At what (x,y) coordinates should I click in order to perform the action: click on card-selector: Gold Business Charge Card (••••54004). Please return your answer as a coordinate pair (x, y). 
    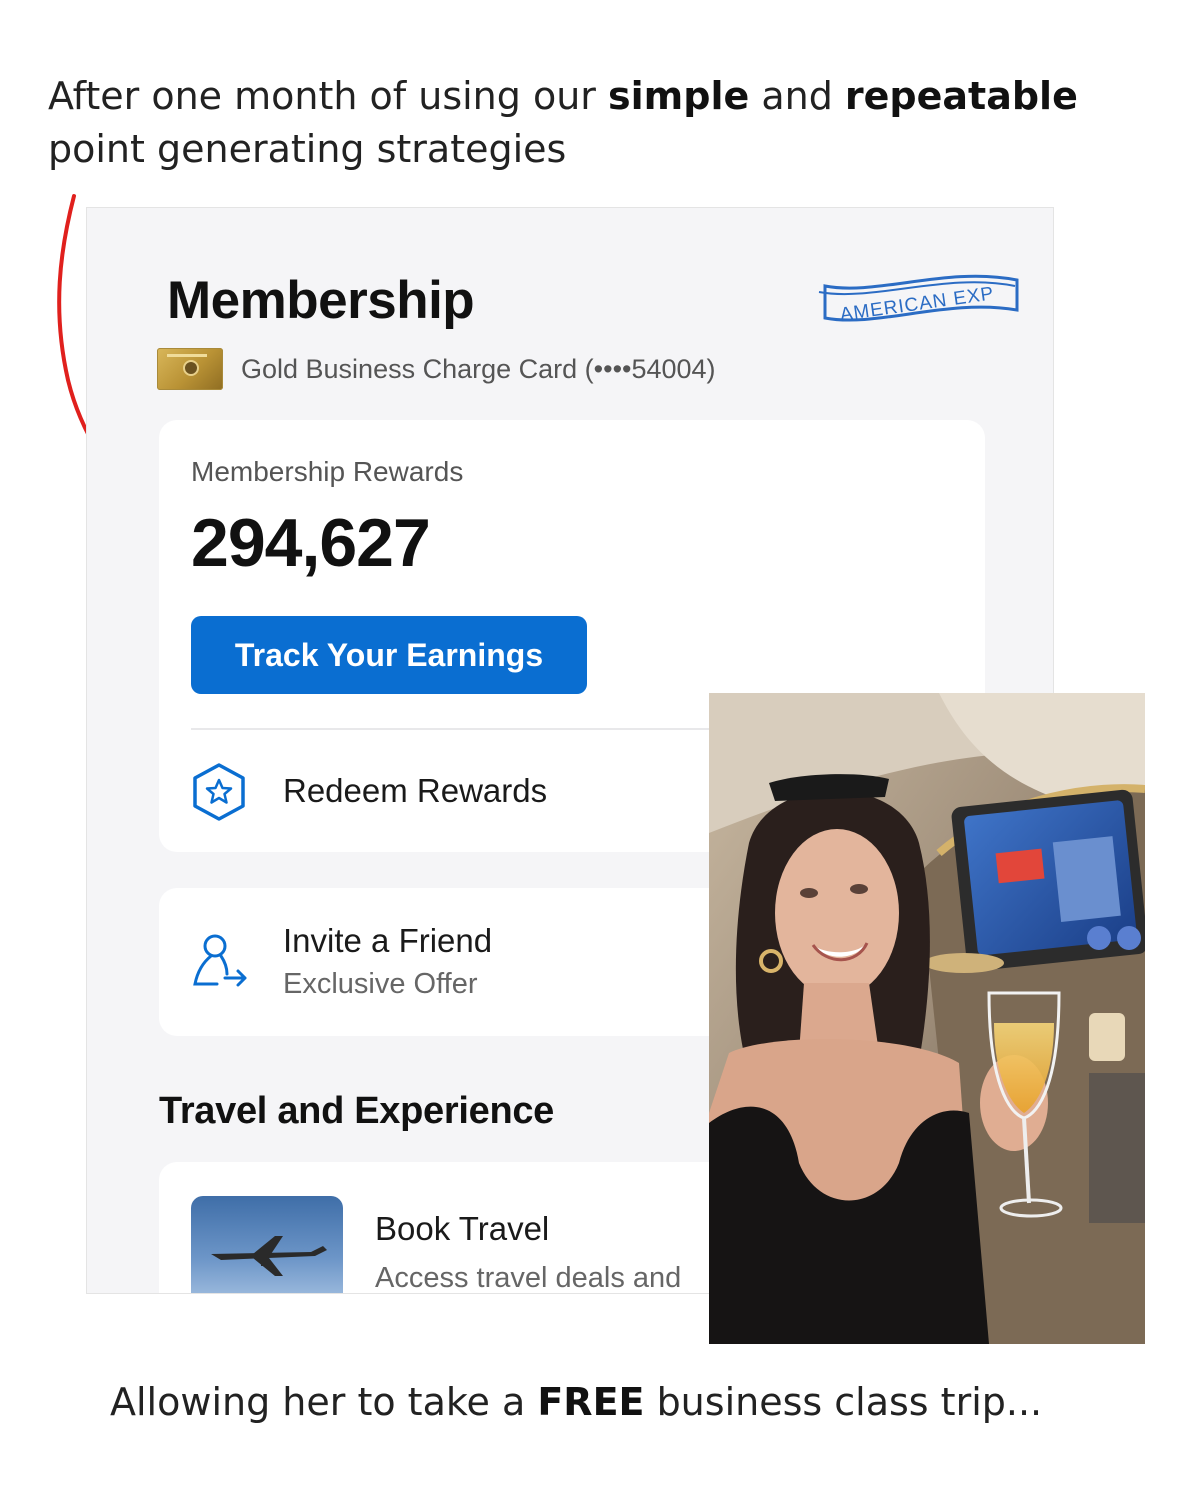
    Looking at the image, I should click on (436, 369).